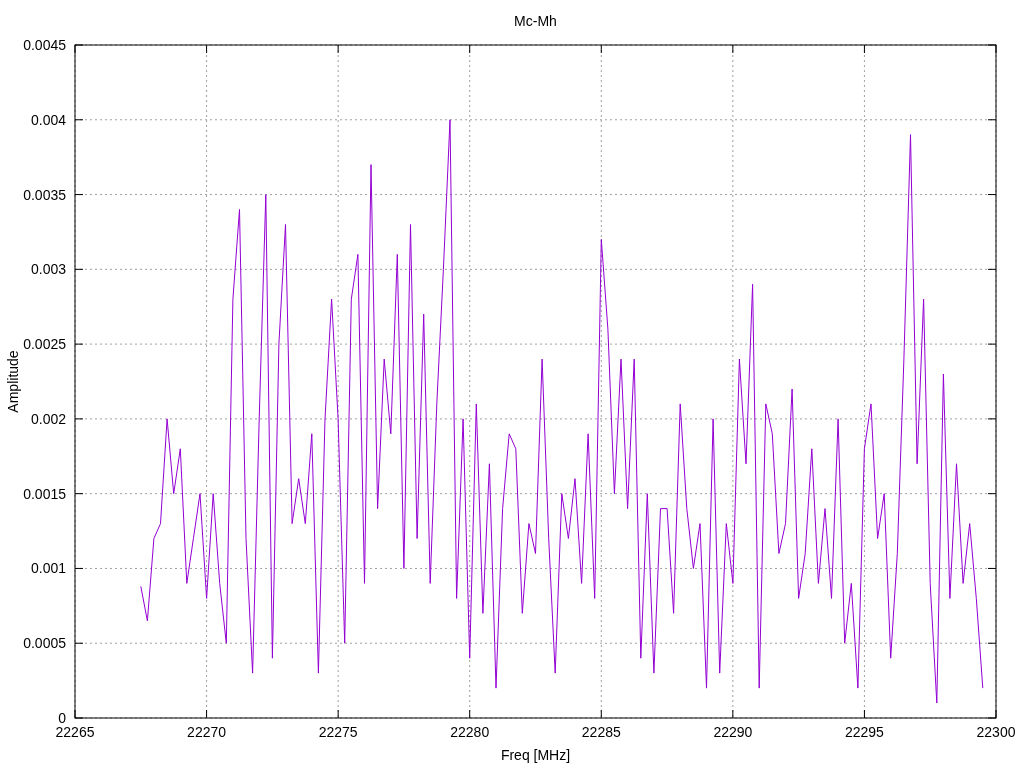  Describe the element at coordinates (733, 732) in the screenshot. I see `x-tick-label: 22290` at that location.